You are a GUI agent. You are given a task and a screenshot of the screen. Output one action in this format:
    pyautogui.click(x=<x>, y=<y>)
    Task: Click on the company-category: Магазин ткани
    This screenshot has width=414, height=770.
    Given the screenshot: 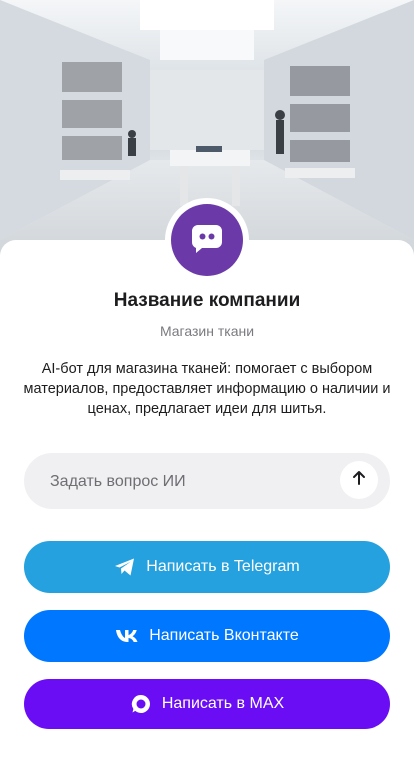 What is the action you would take?
    pyautogui.click(x=207, y=331)
    